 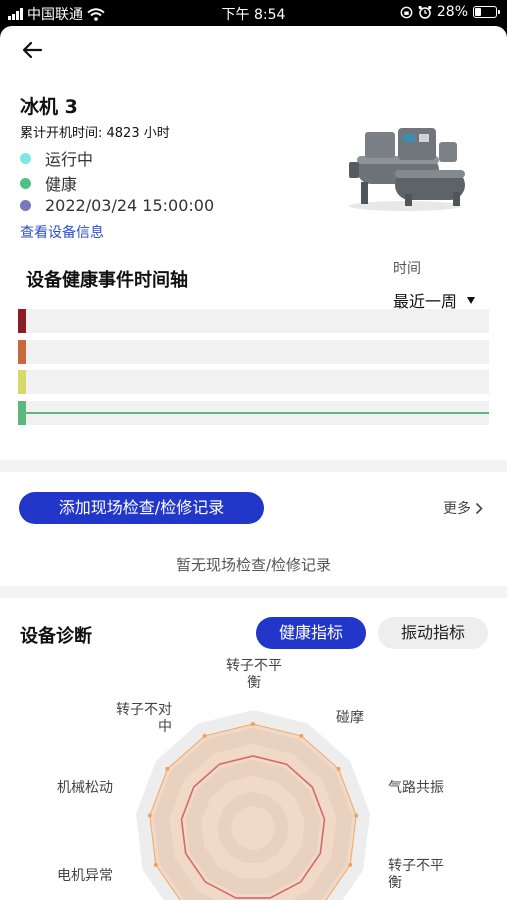 What do you see at coordinates (452, 12) in the screenshot?
I see `battery-percent: 28%` at bounding box center [452, 12].